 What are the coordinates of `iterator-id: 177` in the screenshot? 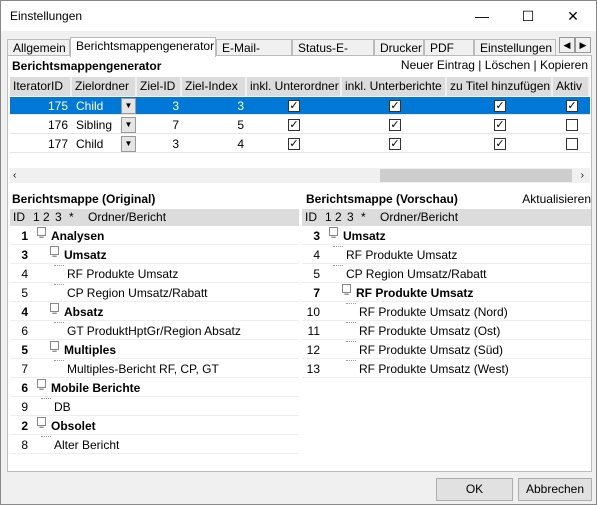 It's located at (57, 144).